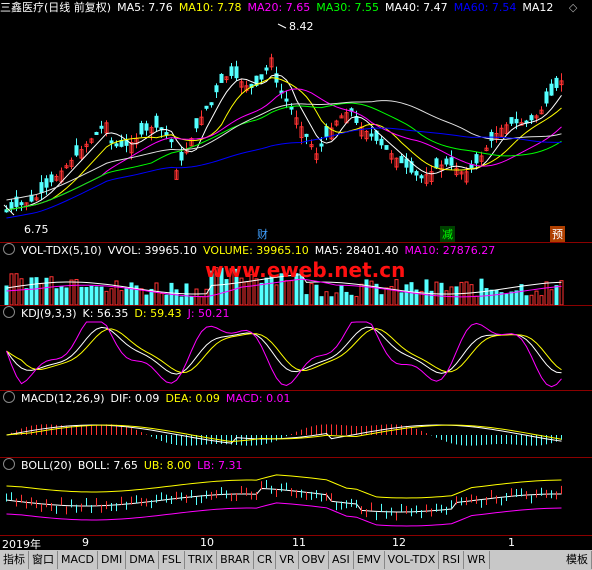 The height and width of the screenshot is (570, 592). I want to click on kdj-panel: KDJ(9,3,3) K: 56.35 D: 59.43 J: 50.21, so click(296, 348).